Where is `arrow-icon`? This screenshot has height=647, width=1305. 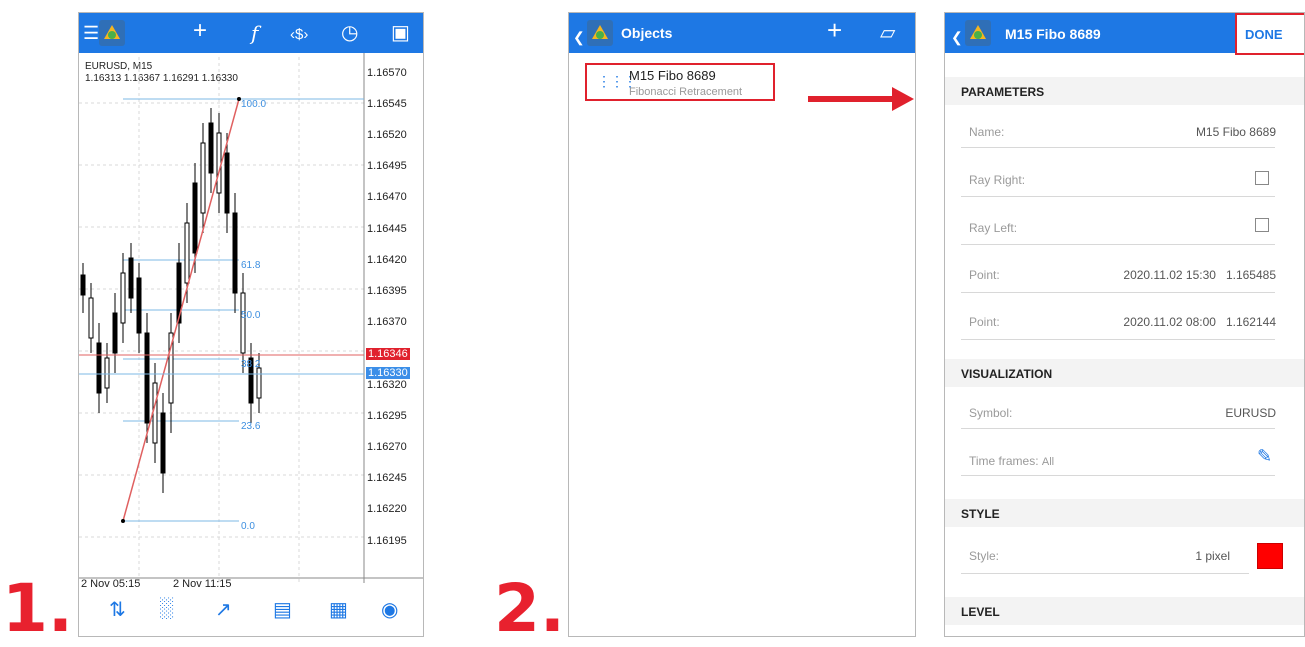 arrow-icon is located at coordinates (861, 99).